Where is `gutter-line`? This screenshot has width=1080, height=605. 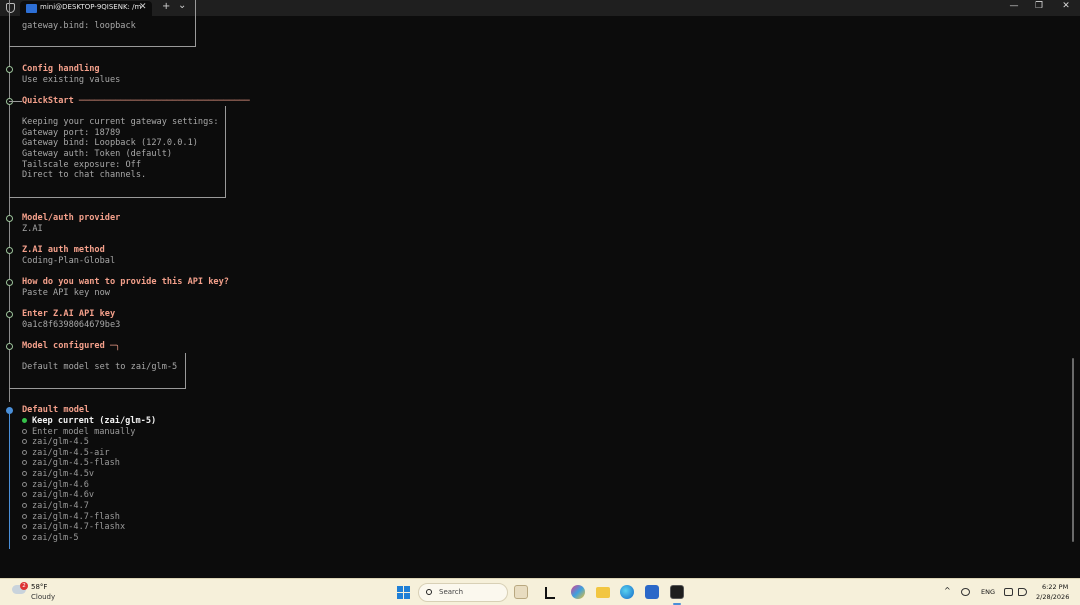 gutter-line is located at coordinates (9, 201).